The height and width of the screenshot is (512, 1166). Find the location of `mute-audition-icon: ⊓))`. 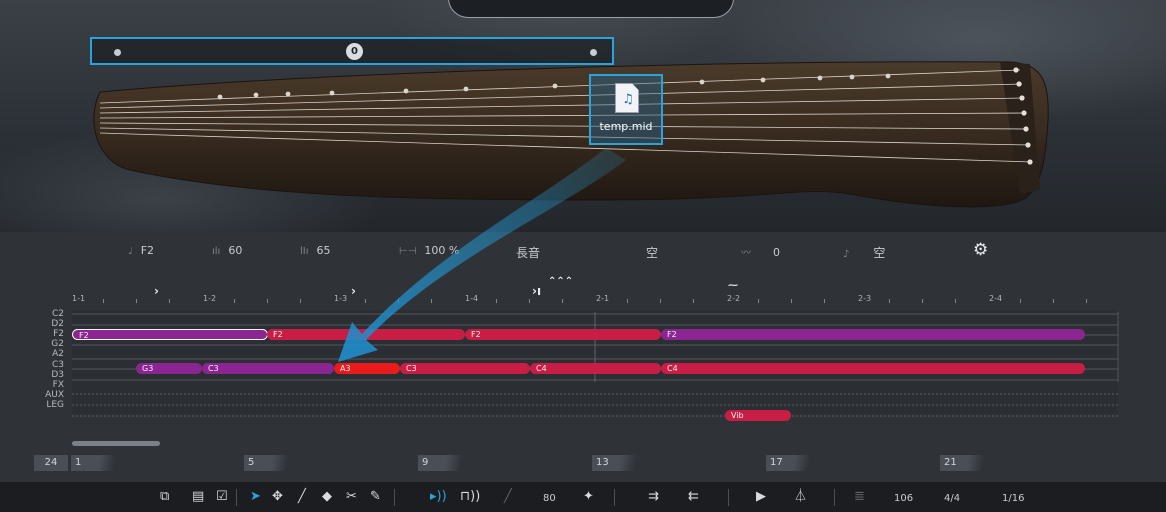

mute-audition-icon: ⊓)) is located at coordinates (470, 497).